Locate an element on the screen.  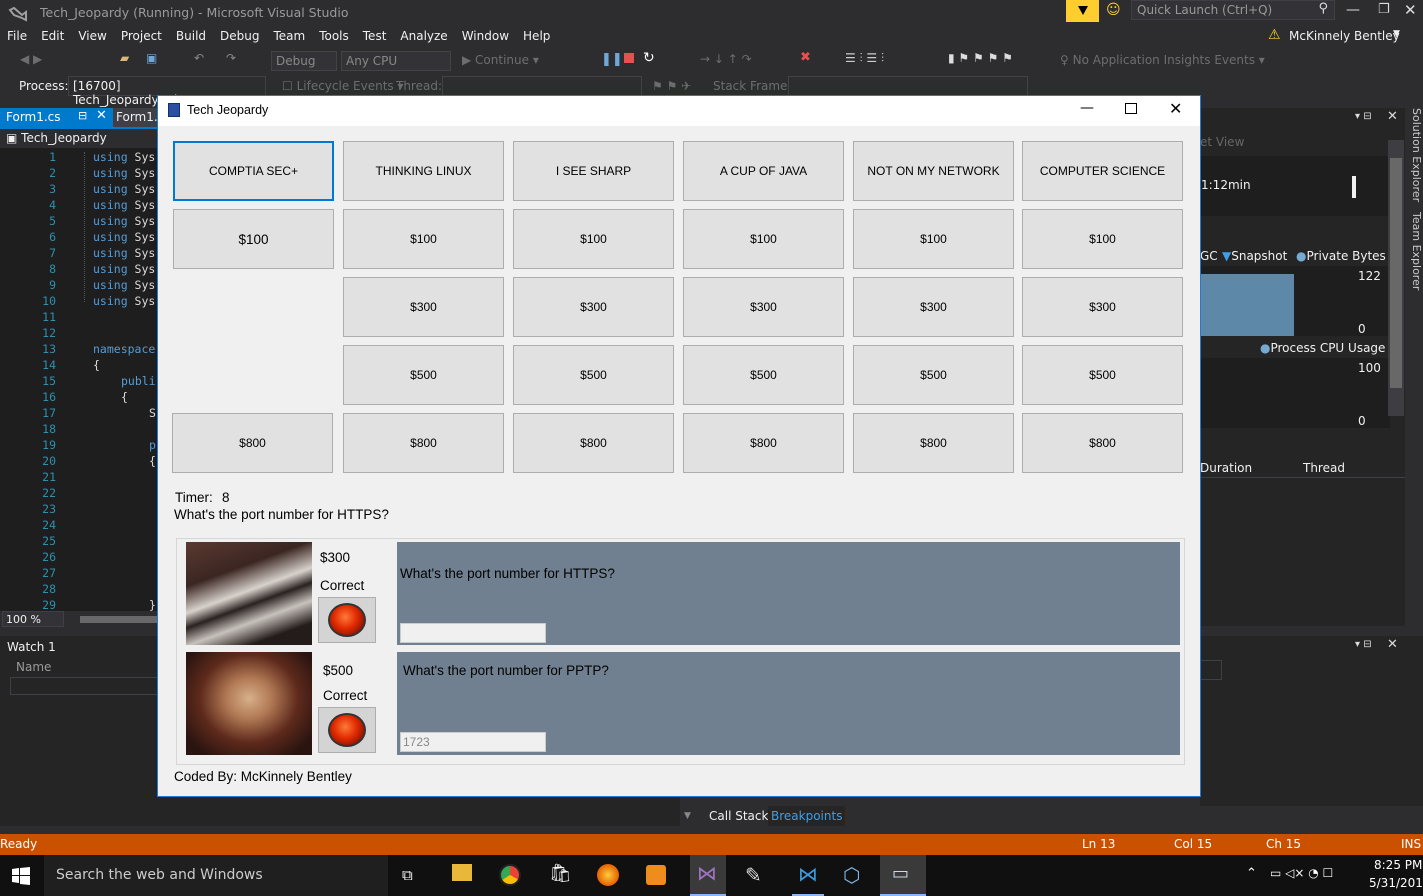
tray-icons: ▭ ◁× ◔ ☐ is located at coordinates (1301, 873).